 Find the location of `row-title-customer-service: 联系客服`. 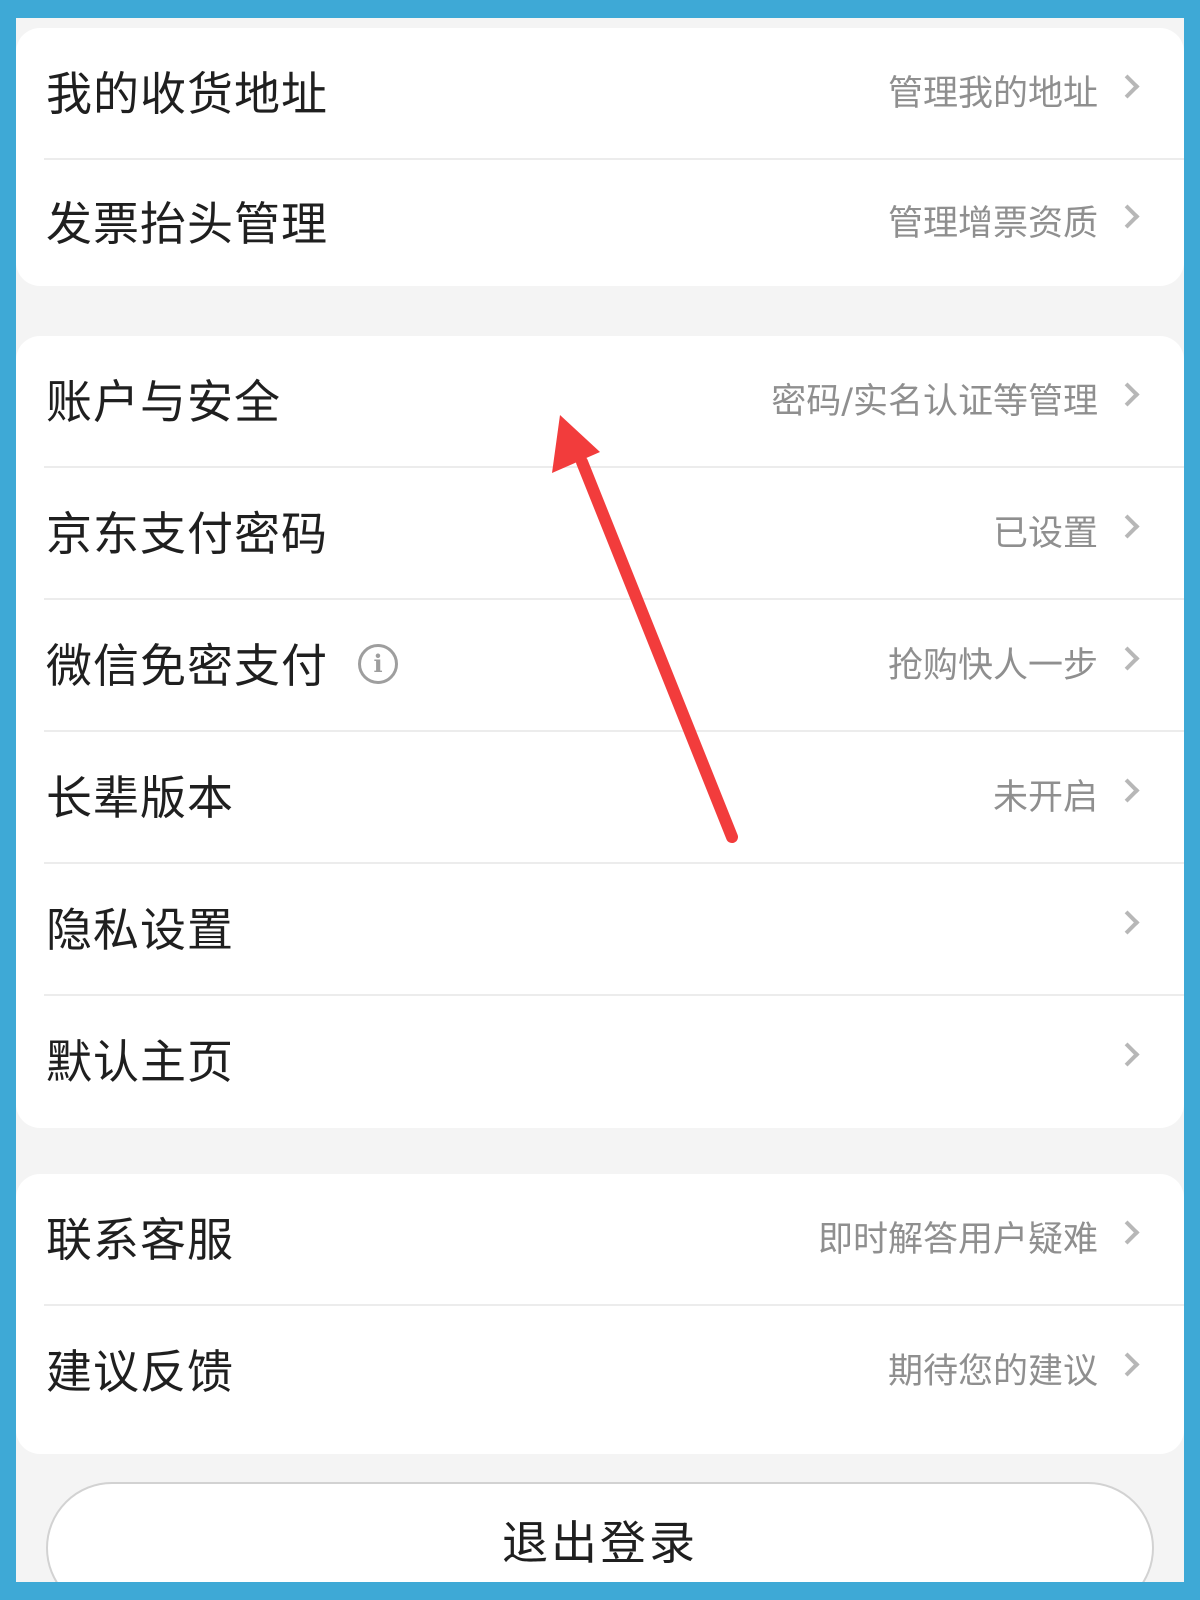

row-title-customer-service: 联系客服 is located at coordinates (140, 1240).